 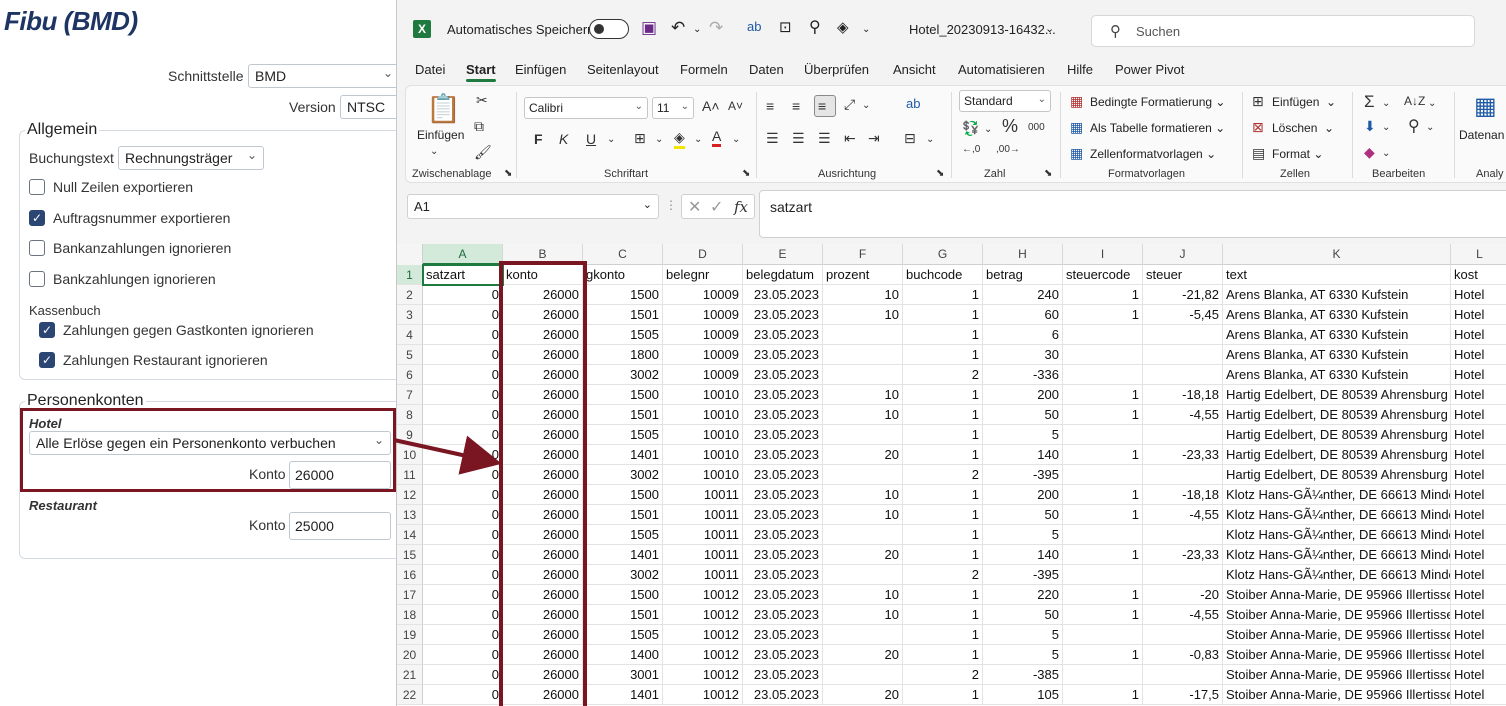 I want to click on wrap-text-icon: ab, so click(x=913, y=103).